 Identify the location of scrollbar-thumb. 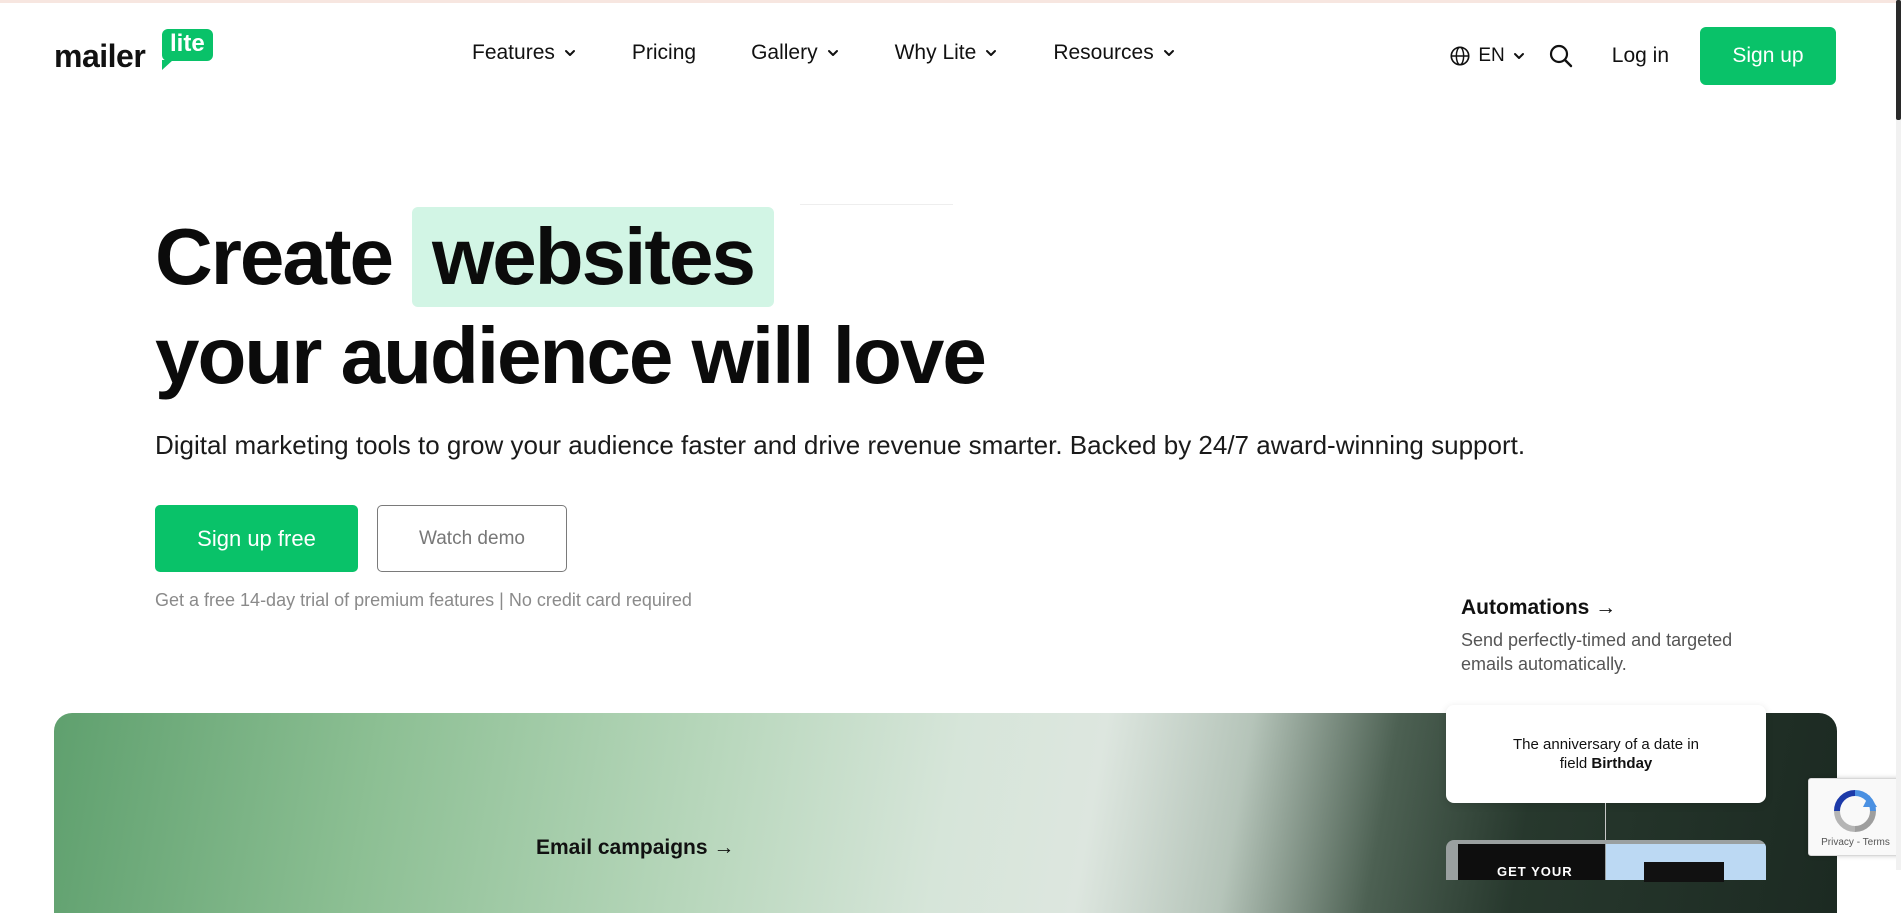
(1898, 60).